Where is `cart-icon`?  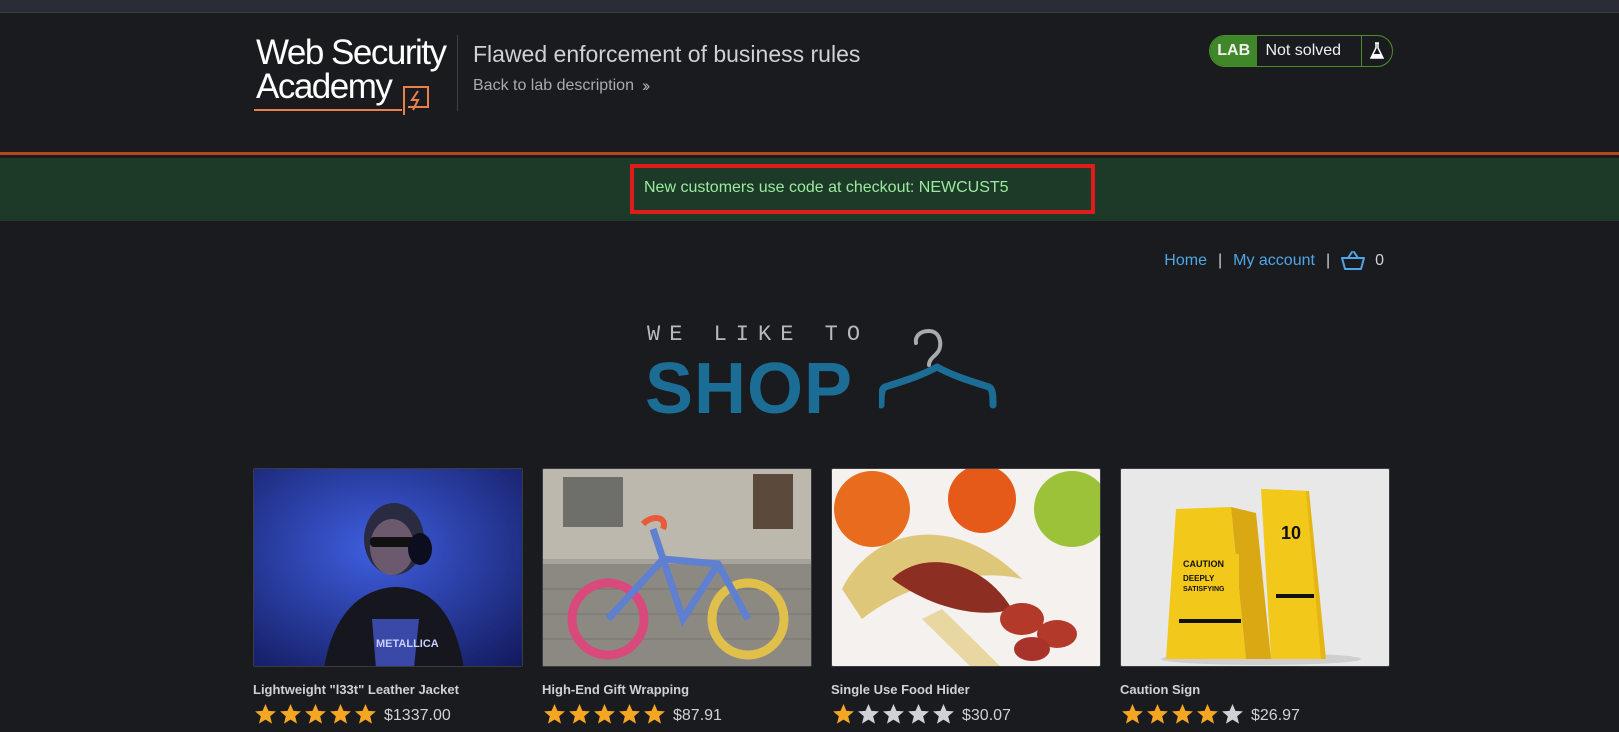
cart-icon is located at coordinates (1353, 261).